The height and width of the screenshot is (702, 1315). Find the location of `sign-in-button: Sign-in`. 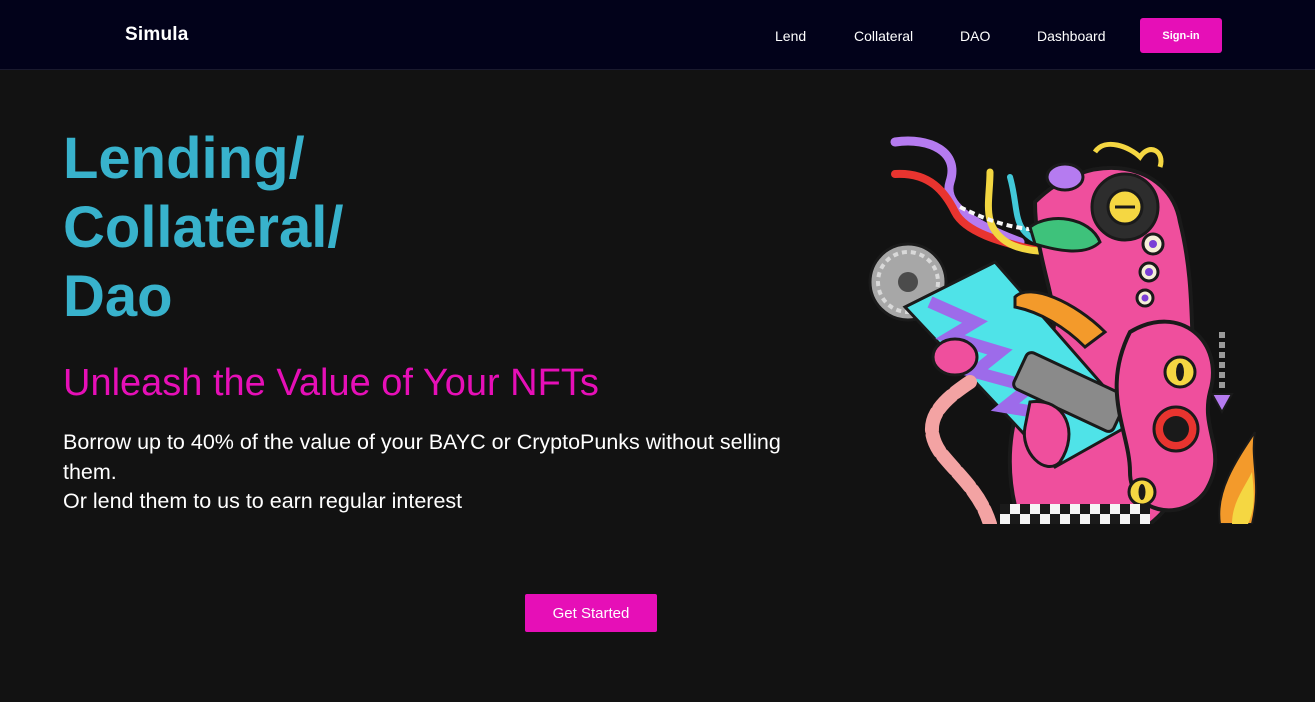

sign-in-button: Sign-in is located at coordinates (1181, 35).